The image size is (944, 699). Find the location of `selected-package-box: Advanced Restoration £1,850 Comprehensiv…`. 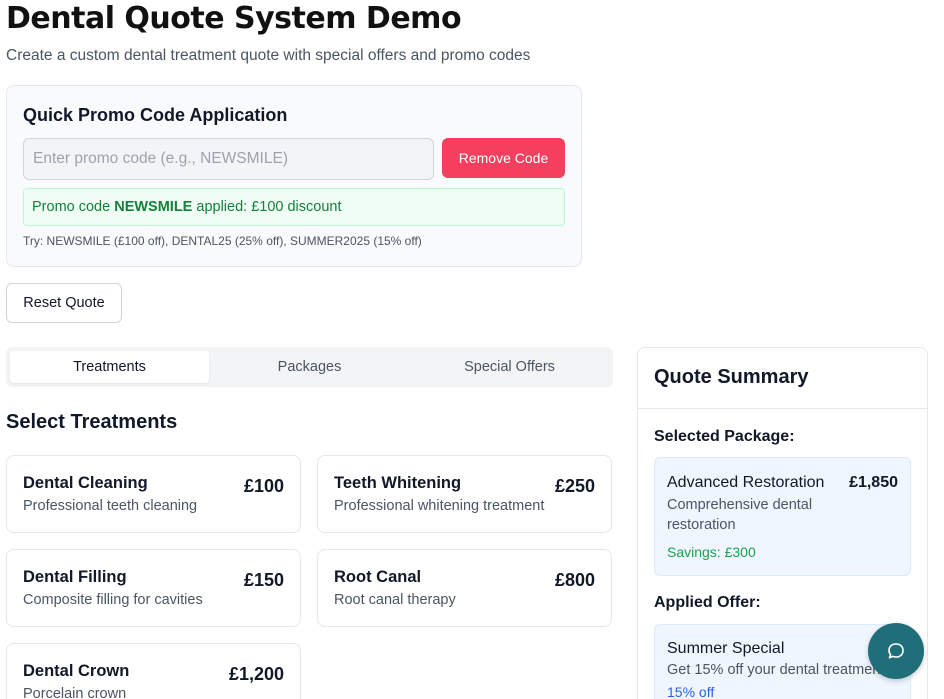

selected-package-box: Advanced Restoration £1,850 Comprehensiv… is located at coordinates (782, 516).